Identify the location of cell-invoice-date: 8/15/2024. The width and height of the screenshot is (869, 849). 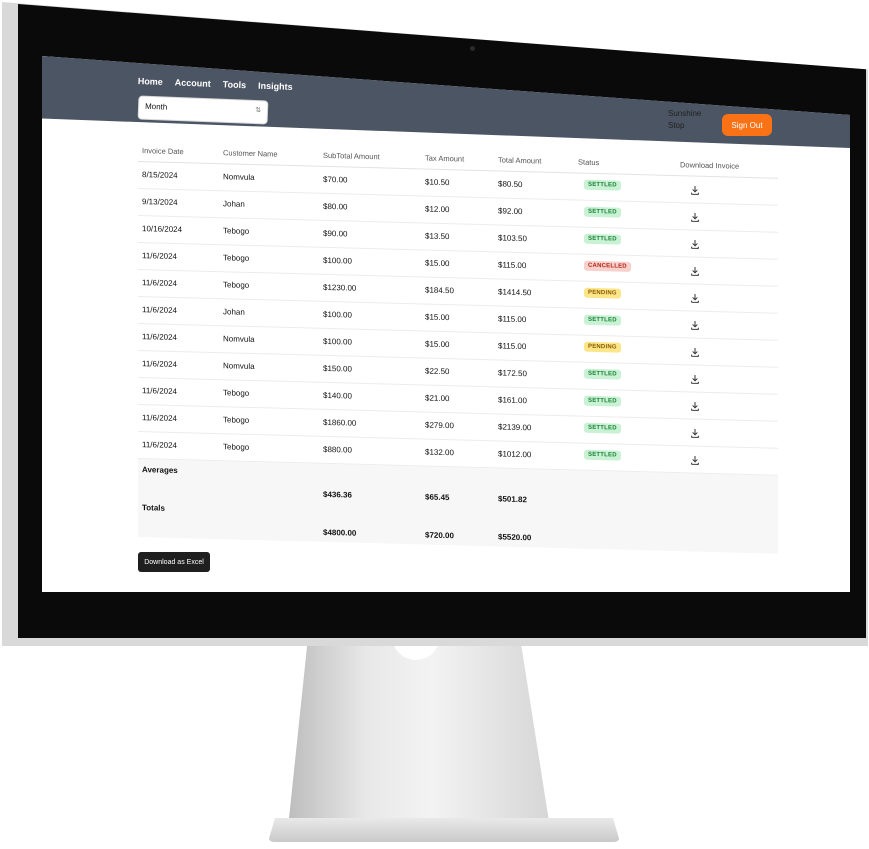
(160, 175).